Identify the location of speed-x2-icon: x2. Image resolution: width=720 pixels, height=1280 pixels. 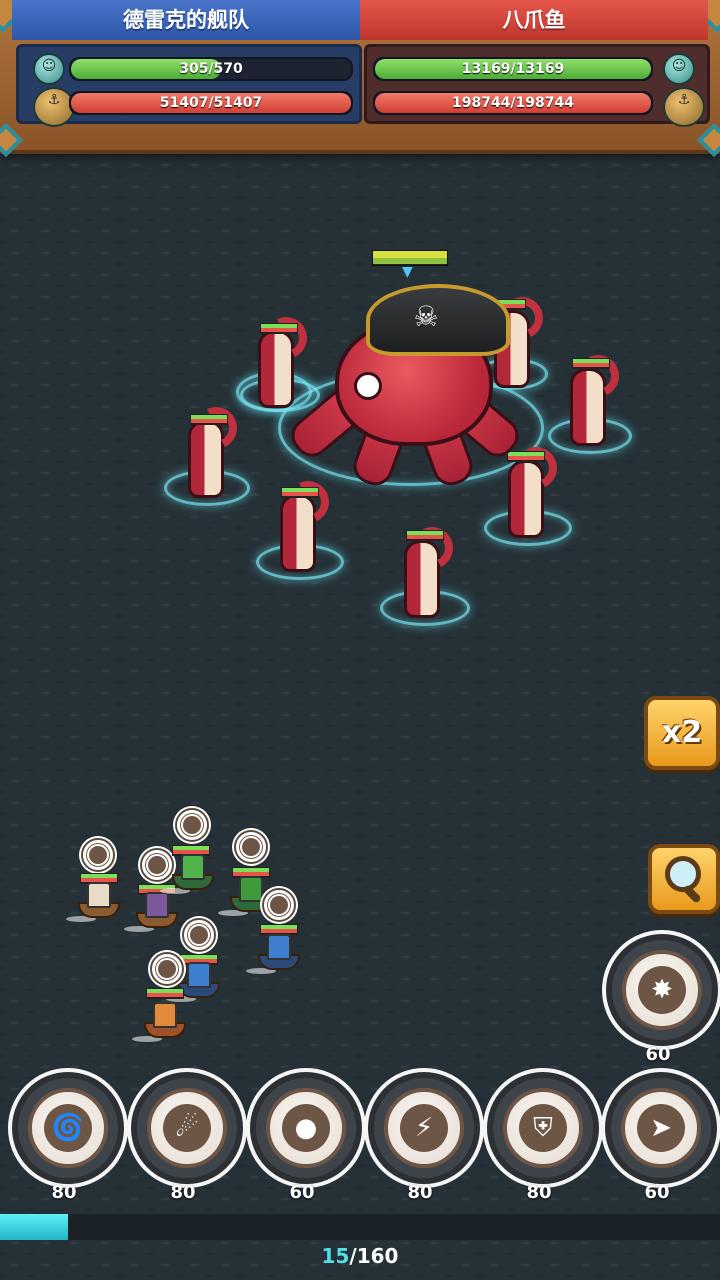
(682, 732).